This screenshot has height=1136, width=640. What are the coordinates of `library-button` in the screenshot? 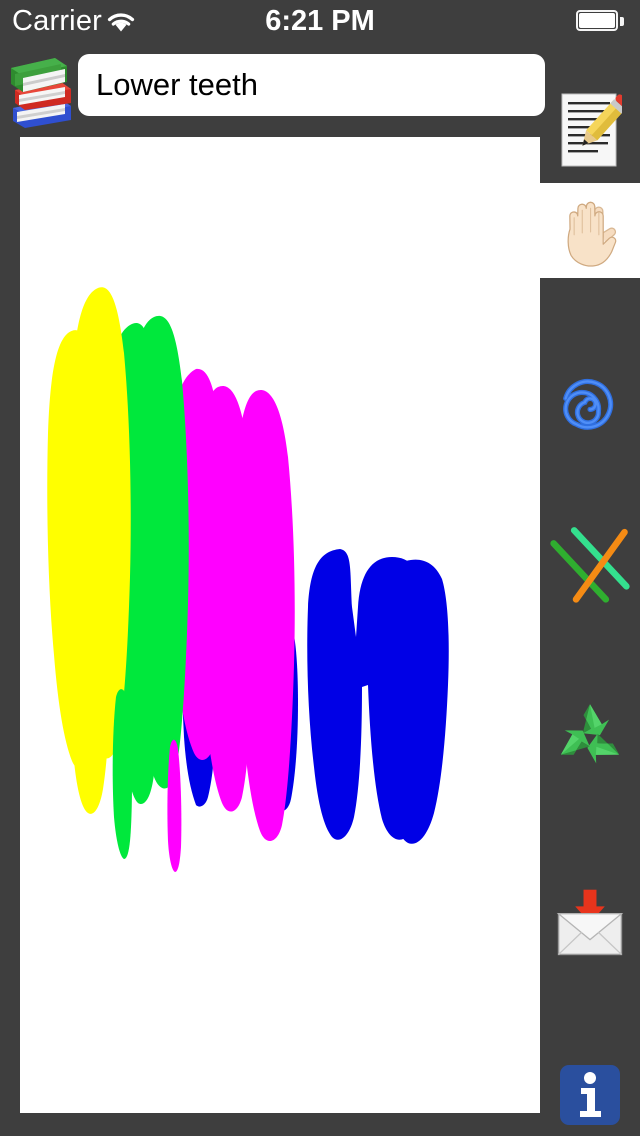 It's located at (41, 90).